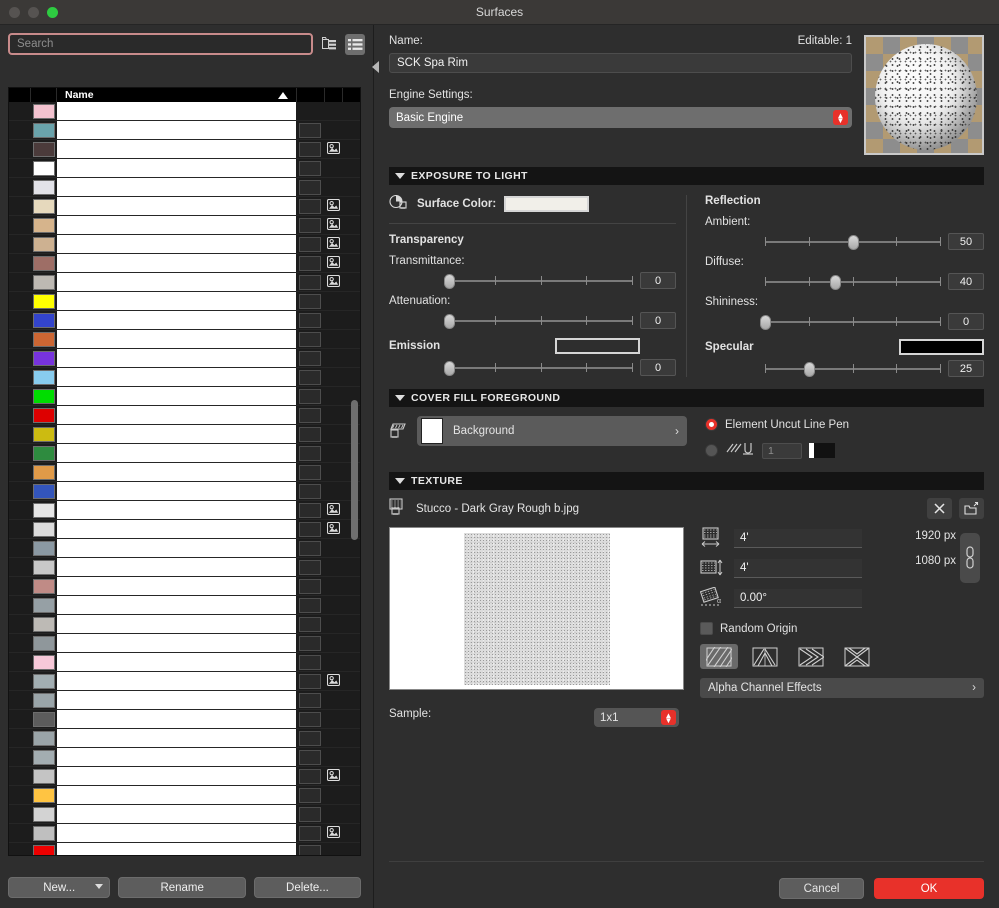 Image resolution: width=999 pixels, height=908 pixels. What do you see at coordinates (375, 67) in the screenshot?
I see `collapse-panel-icon` at bounding box center [375, 67].